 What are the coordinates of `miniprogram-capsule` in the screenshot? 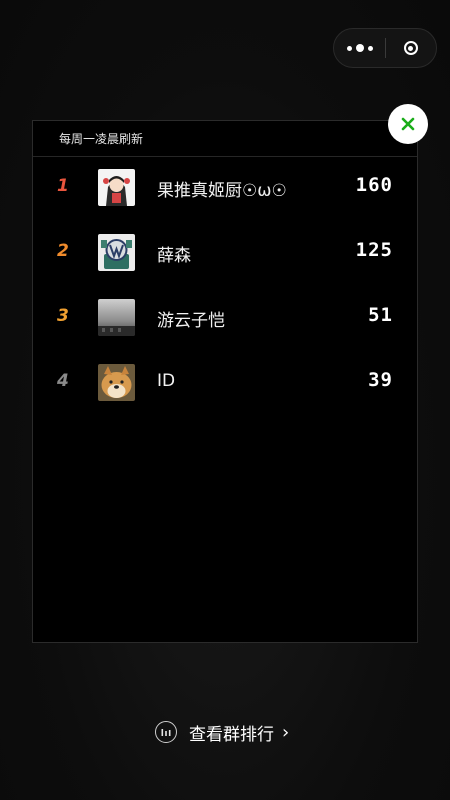 It's located at (385, 48).